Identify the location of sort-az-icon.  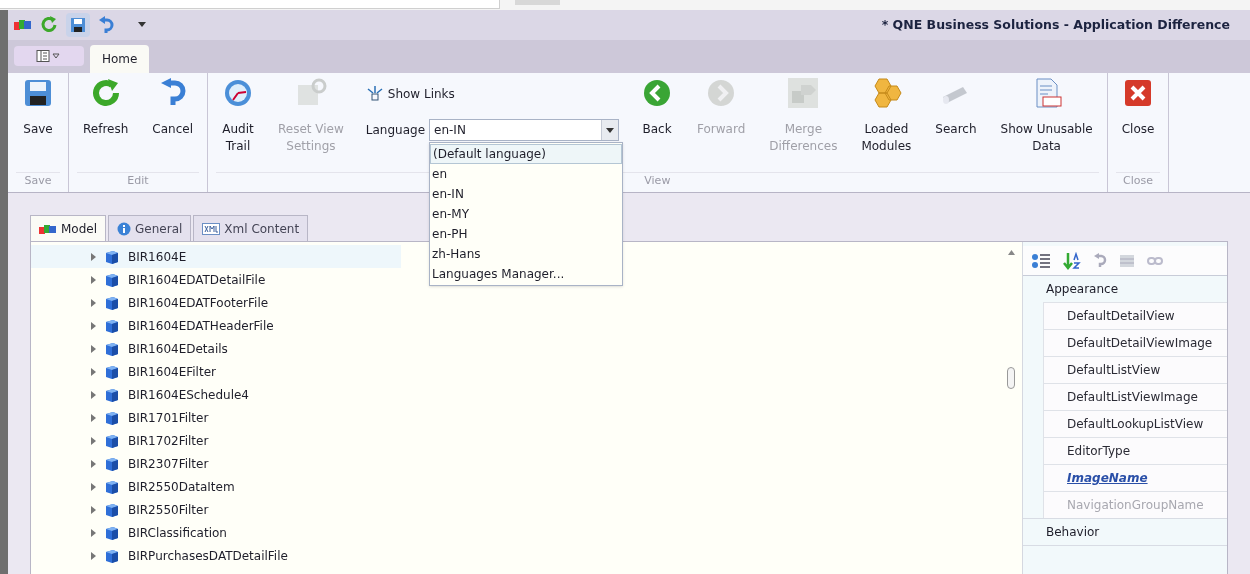
(1072, 260).